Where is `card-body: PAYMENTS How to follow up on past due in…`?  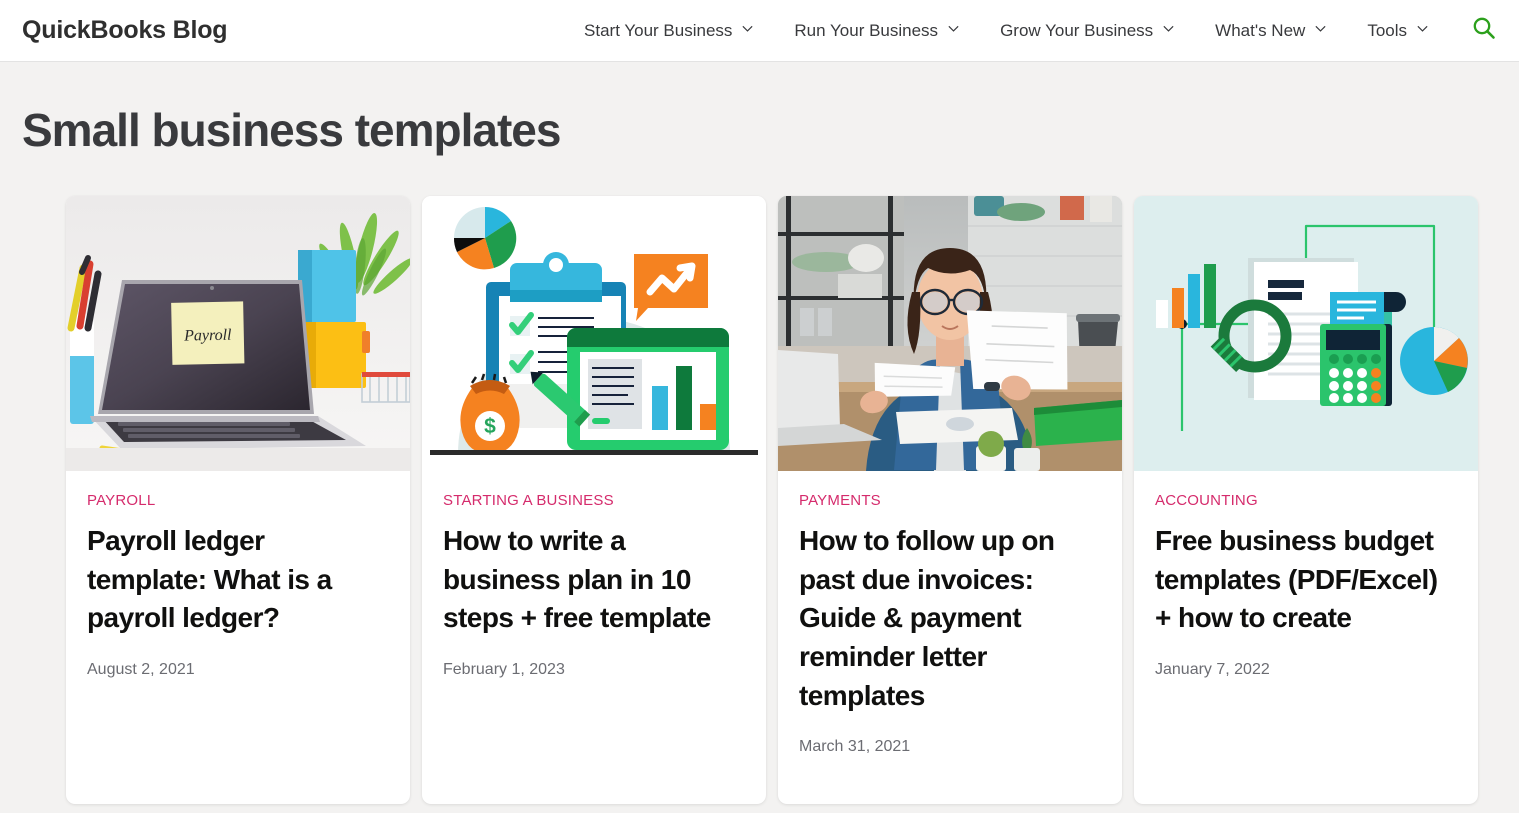
card-body: PAYMENTS How to follow up on past due in… is located at coordinates (950, 637).